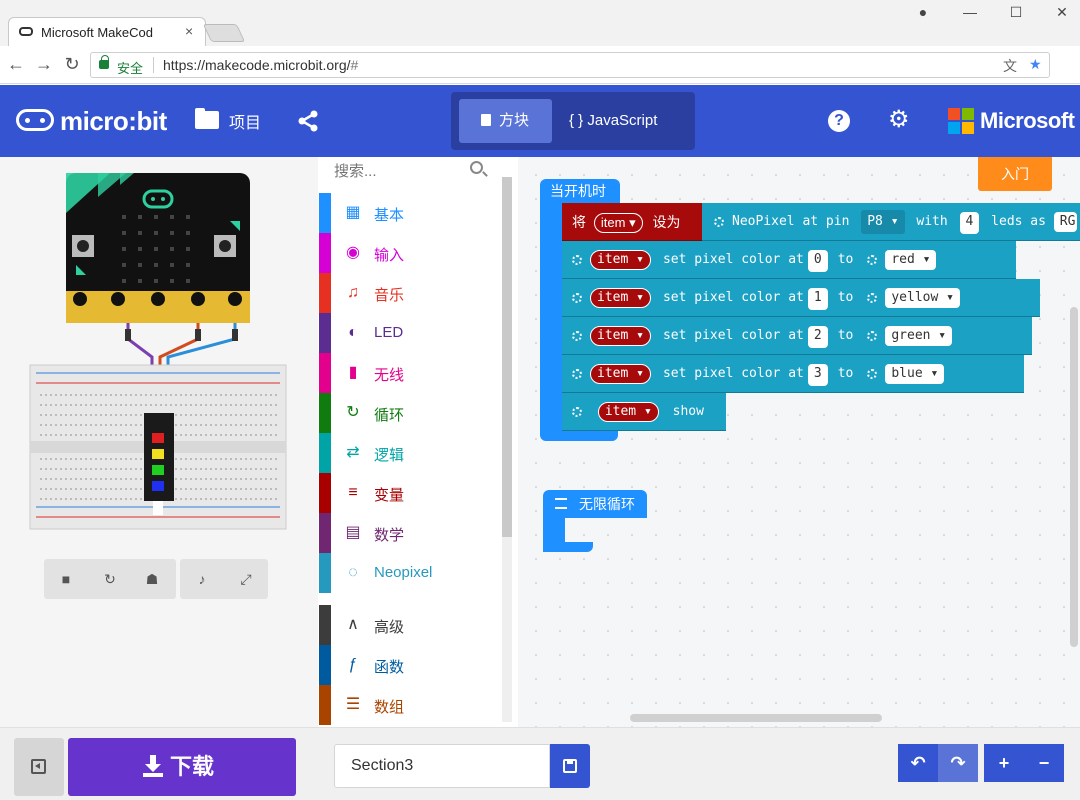 This screenshot has width=1080, height=800. What do you see at coordinates (756, 718) in the screenshot?
I see `workspace-horizontal-scrollbar` at bounding box center [756, 718].